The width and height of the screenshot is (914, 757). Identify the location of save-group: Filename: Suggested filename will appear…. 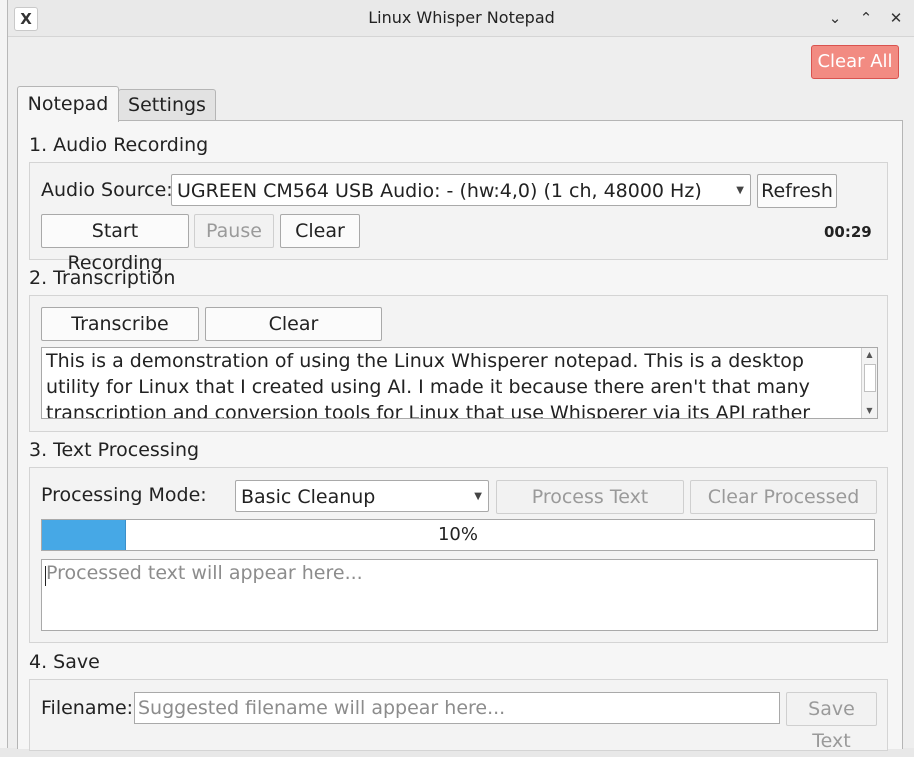
(458, 715).